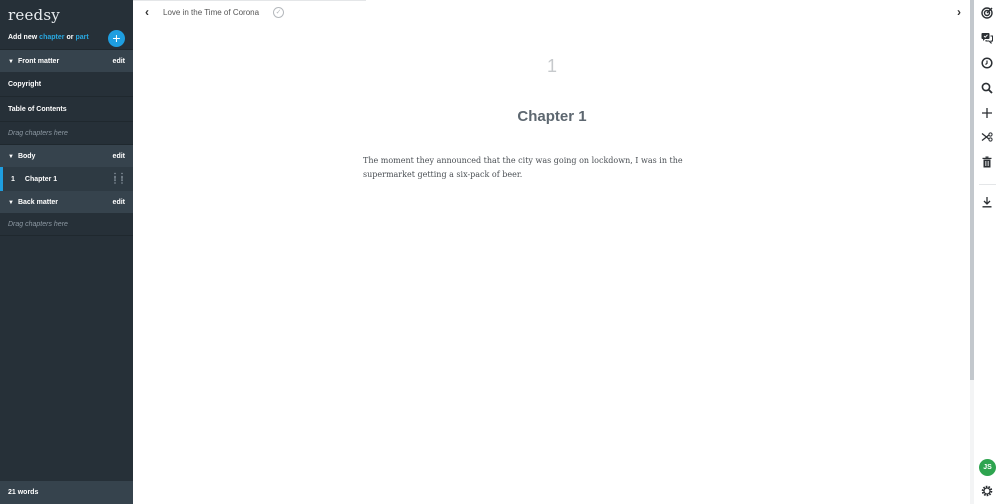 This screenshot has height=504, width=1000. I want to click on saved-check-icon: ✓, so click(278, 12).